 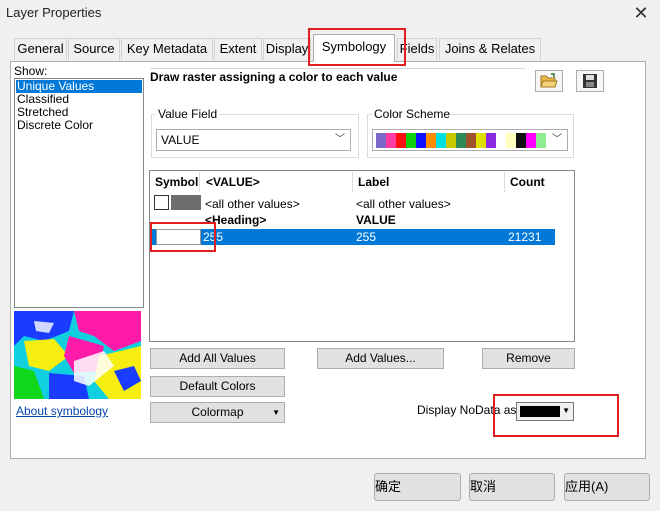 What do you see at coordinates (94, 49) in the screenshot?
I see `tab-source: Source` at bounding box center [94, 49].